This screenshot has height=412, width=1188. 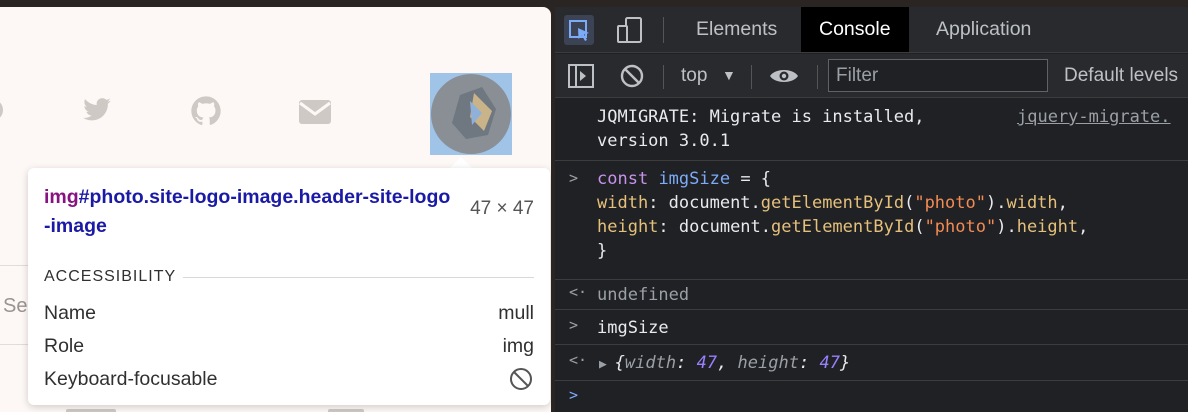 What do you see at coordinates (518, 346) in the screenshot?
I see `row-value: img` at bounding box center [518, 346].